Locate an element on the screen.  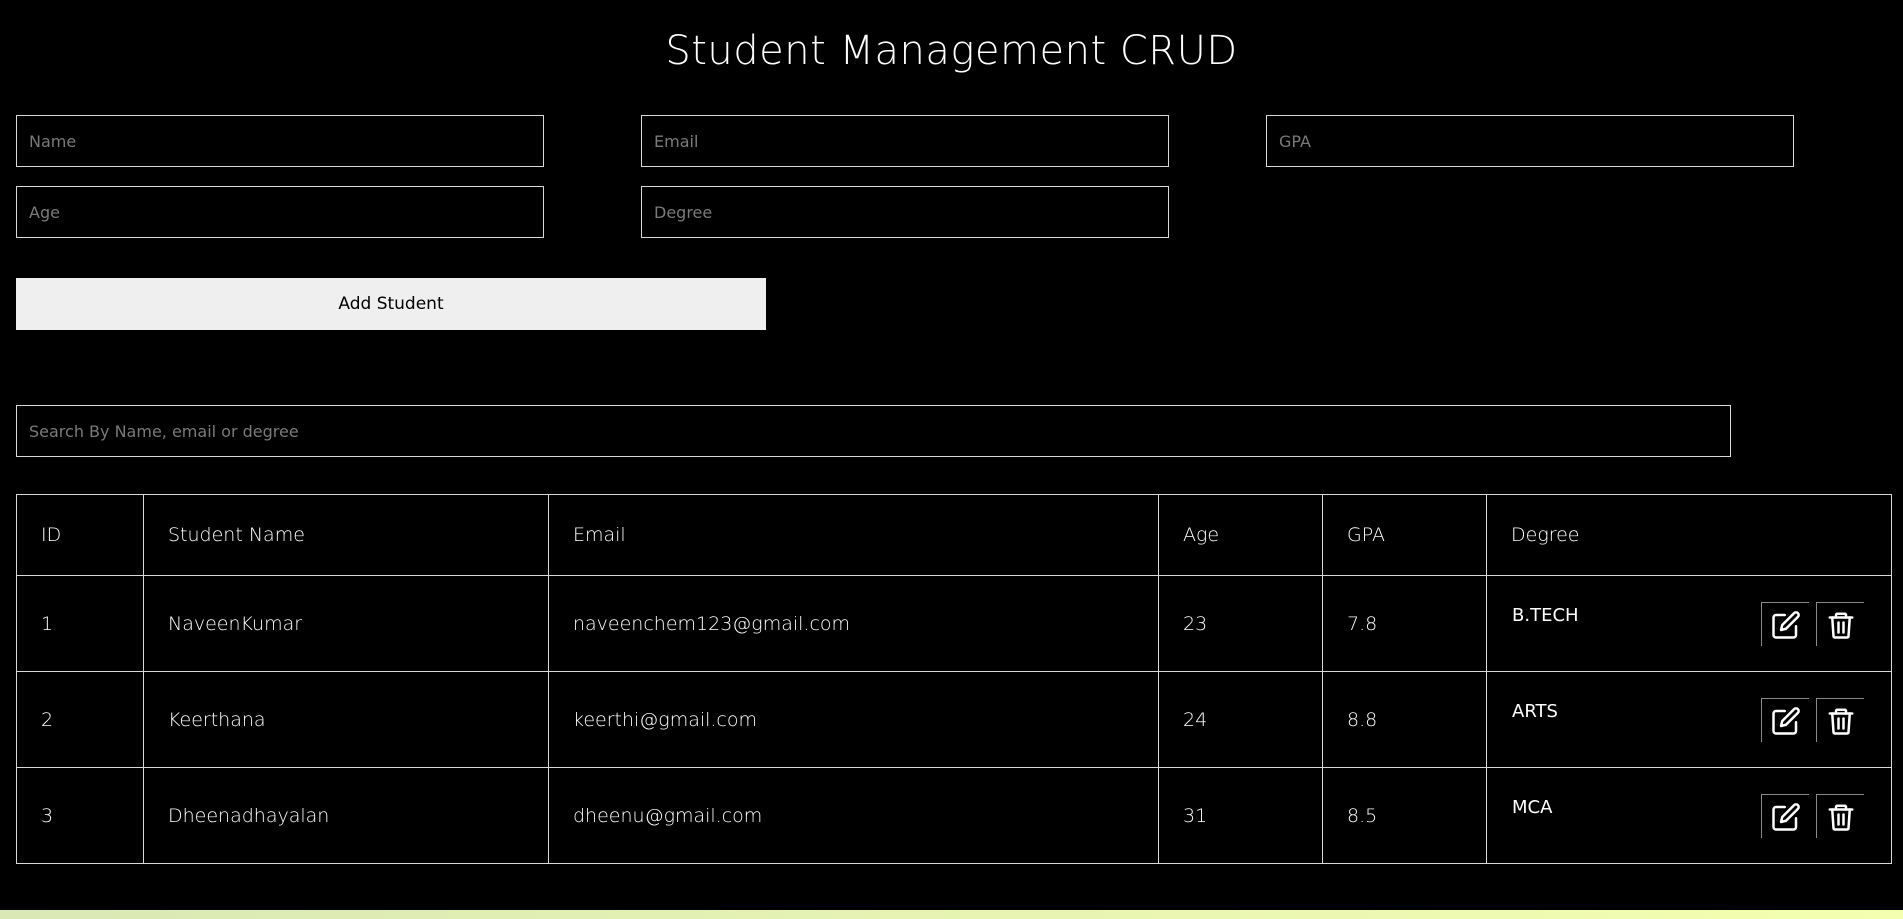
cell-name: Keerthana is located at coordinates (346, 719).